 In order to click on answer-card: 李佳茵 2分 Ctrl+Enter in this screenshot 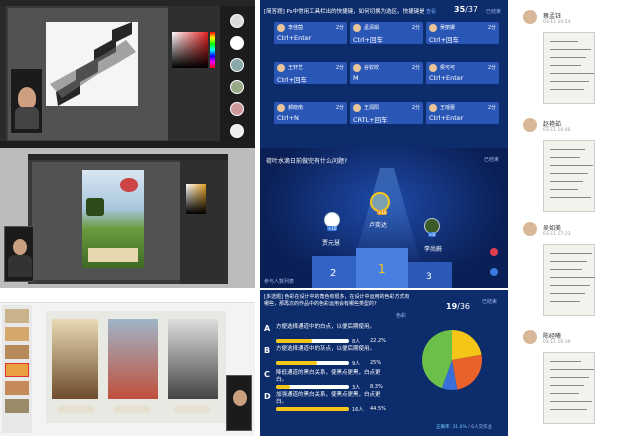, I will do `click(310, 33)`.